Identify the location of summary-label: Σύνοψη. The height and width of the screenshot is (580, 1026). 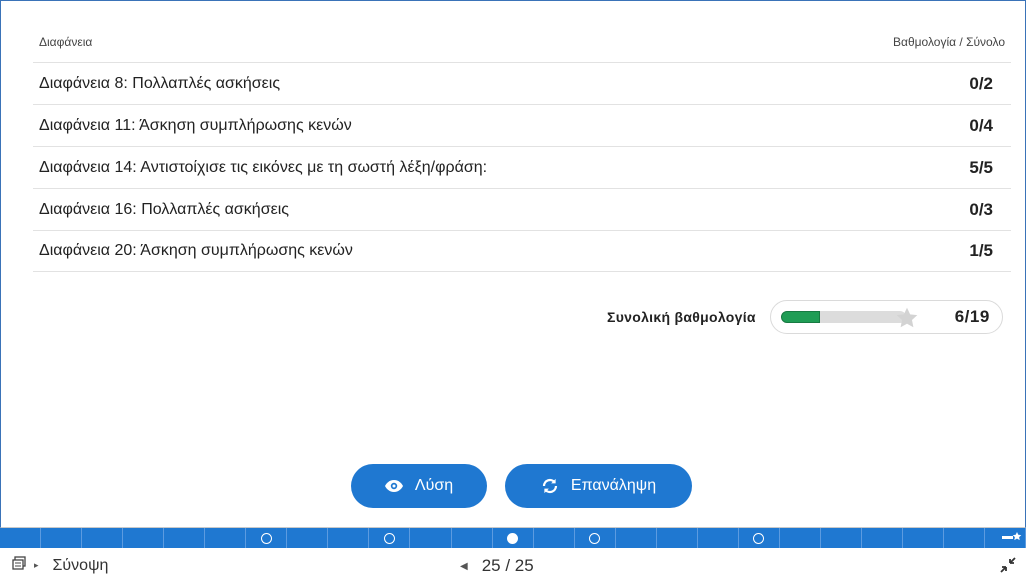
(80, 565).